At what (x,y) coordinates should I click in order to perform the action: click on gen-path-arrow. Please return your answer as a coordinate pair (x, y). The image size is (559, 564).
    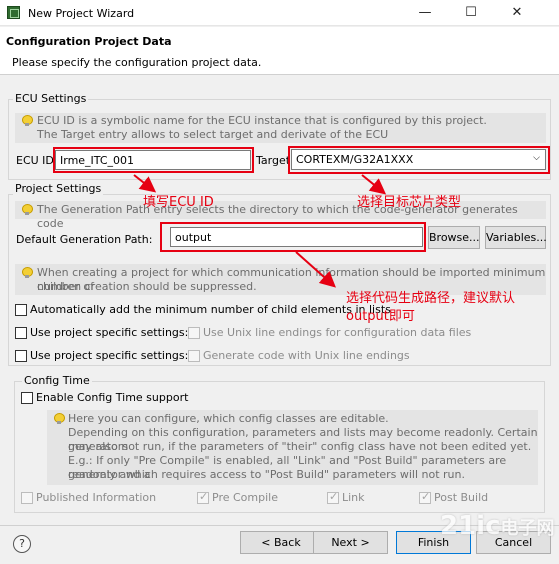
    Looking at the image, I should click on (315, 269).